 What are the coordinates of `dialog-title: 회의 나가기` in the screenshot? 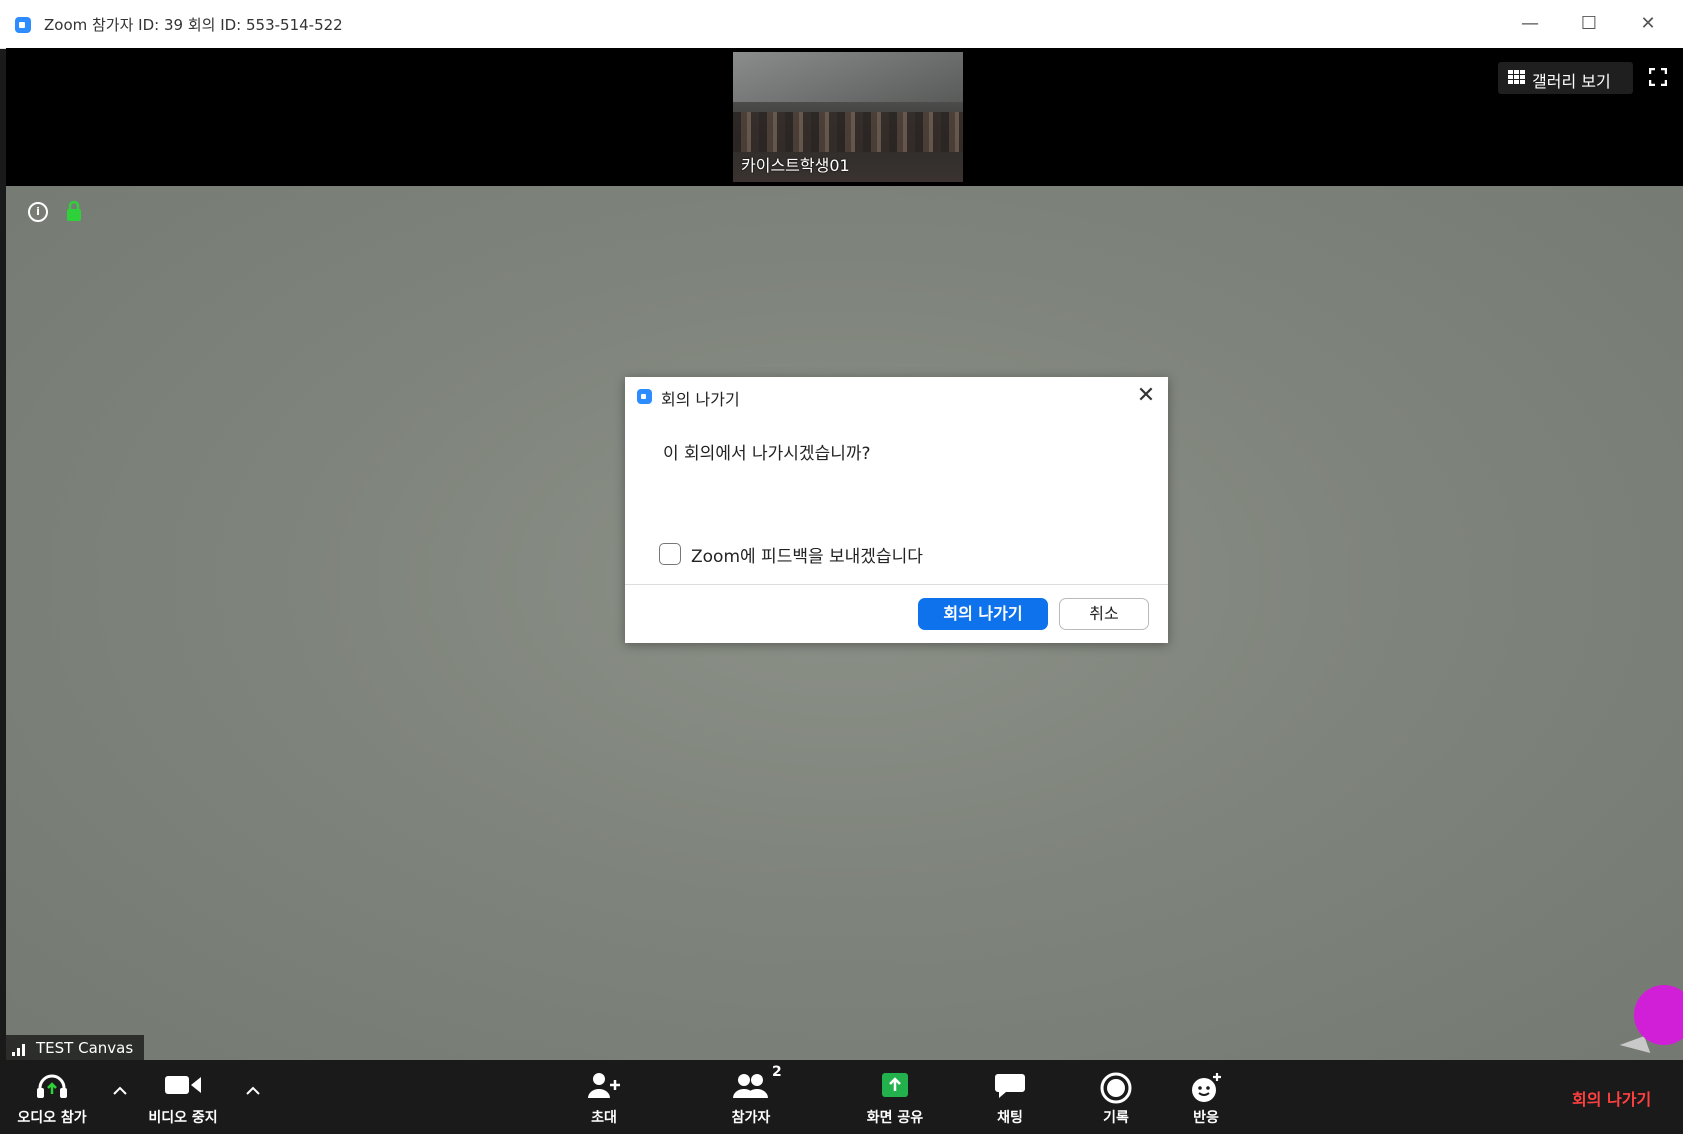 It's located at (700, 399).